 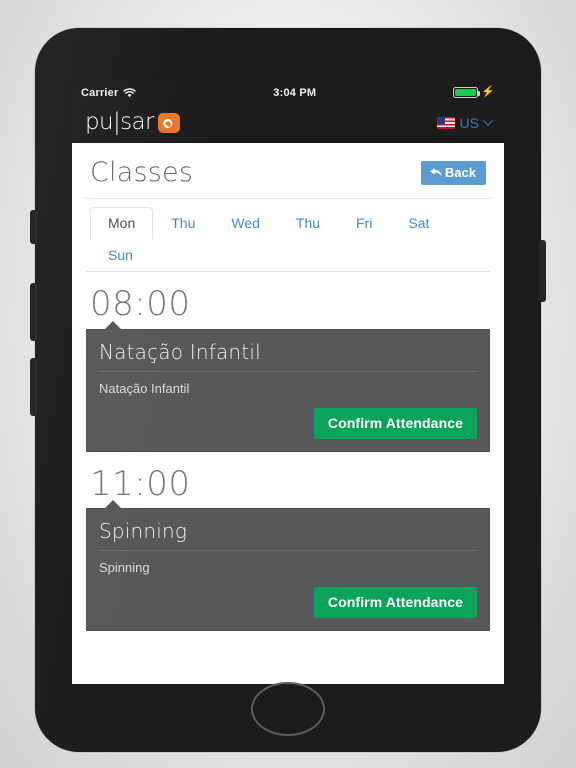 I want to click on class-description: Natação Infantil, so click(x=144, y=388).